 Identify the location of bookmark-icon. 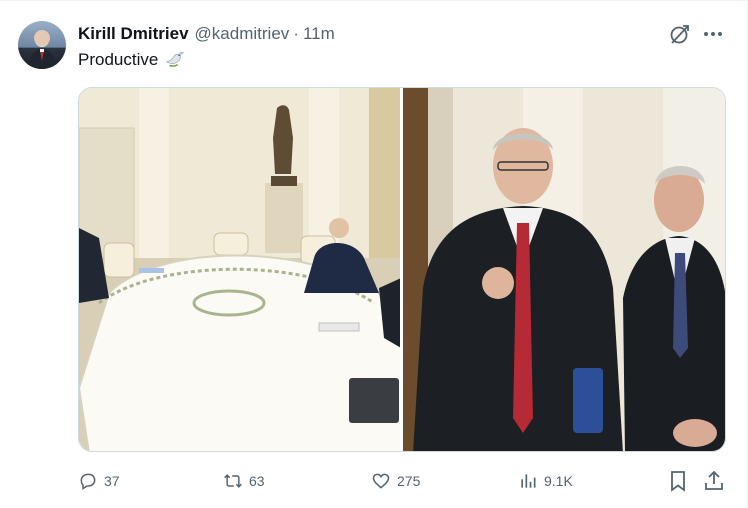
(678, 481).